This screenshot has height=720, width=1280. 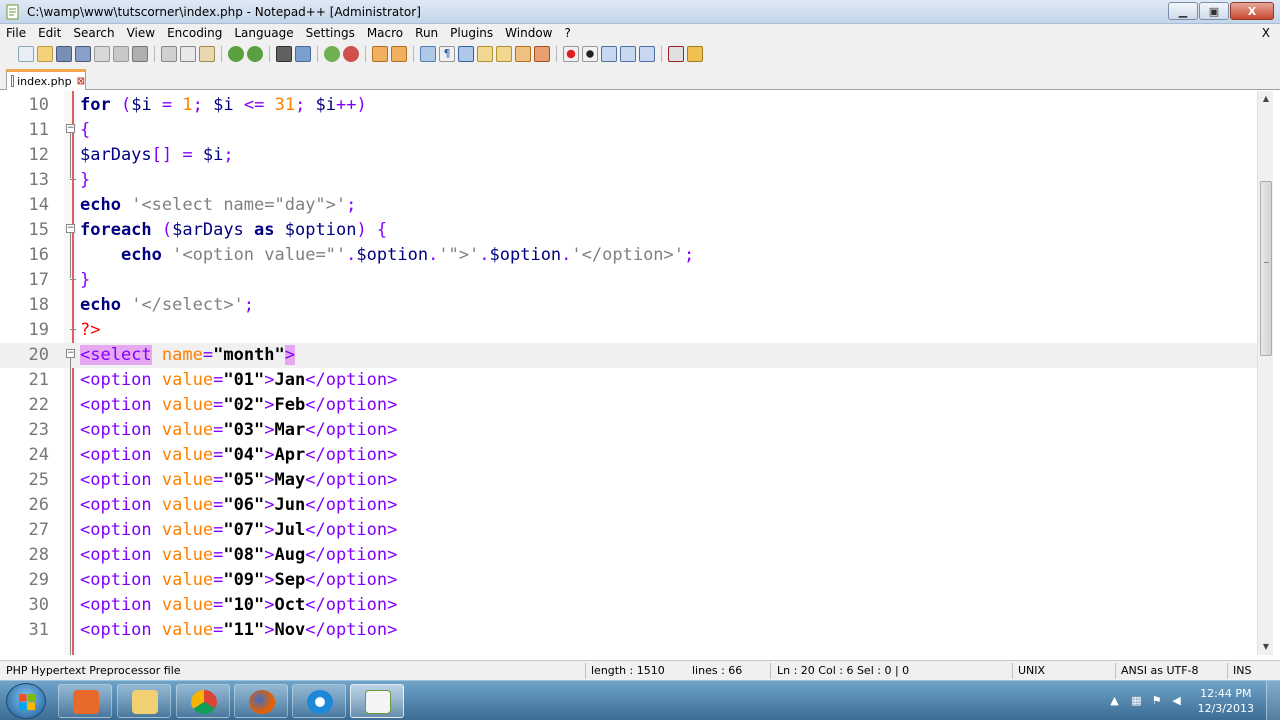 What do you see at coordinates (26, 54) in the screenshot?
I see `new-file-icon` at bounding box center [26, 54].